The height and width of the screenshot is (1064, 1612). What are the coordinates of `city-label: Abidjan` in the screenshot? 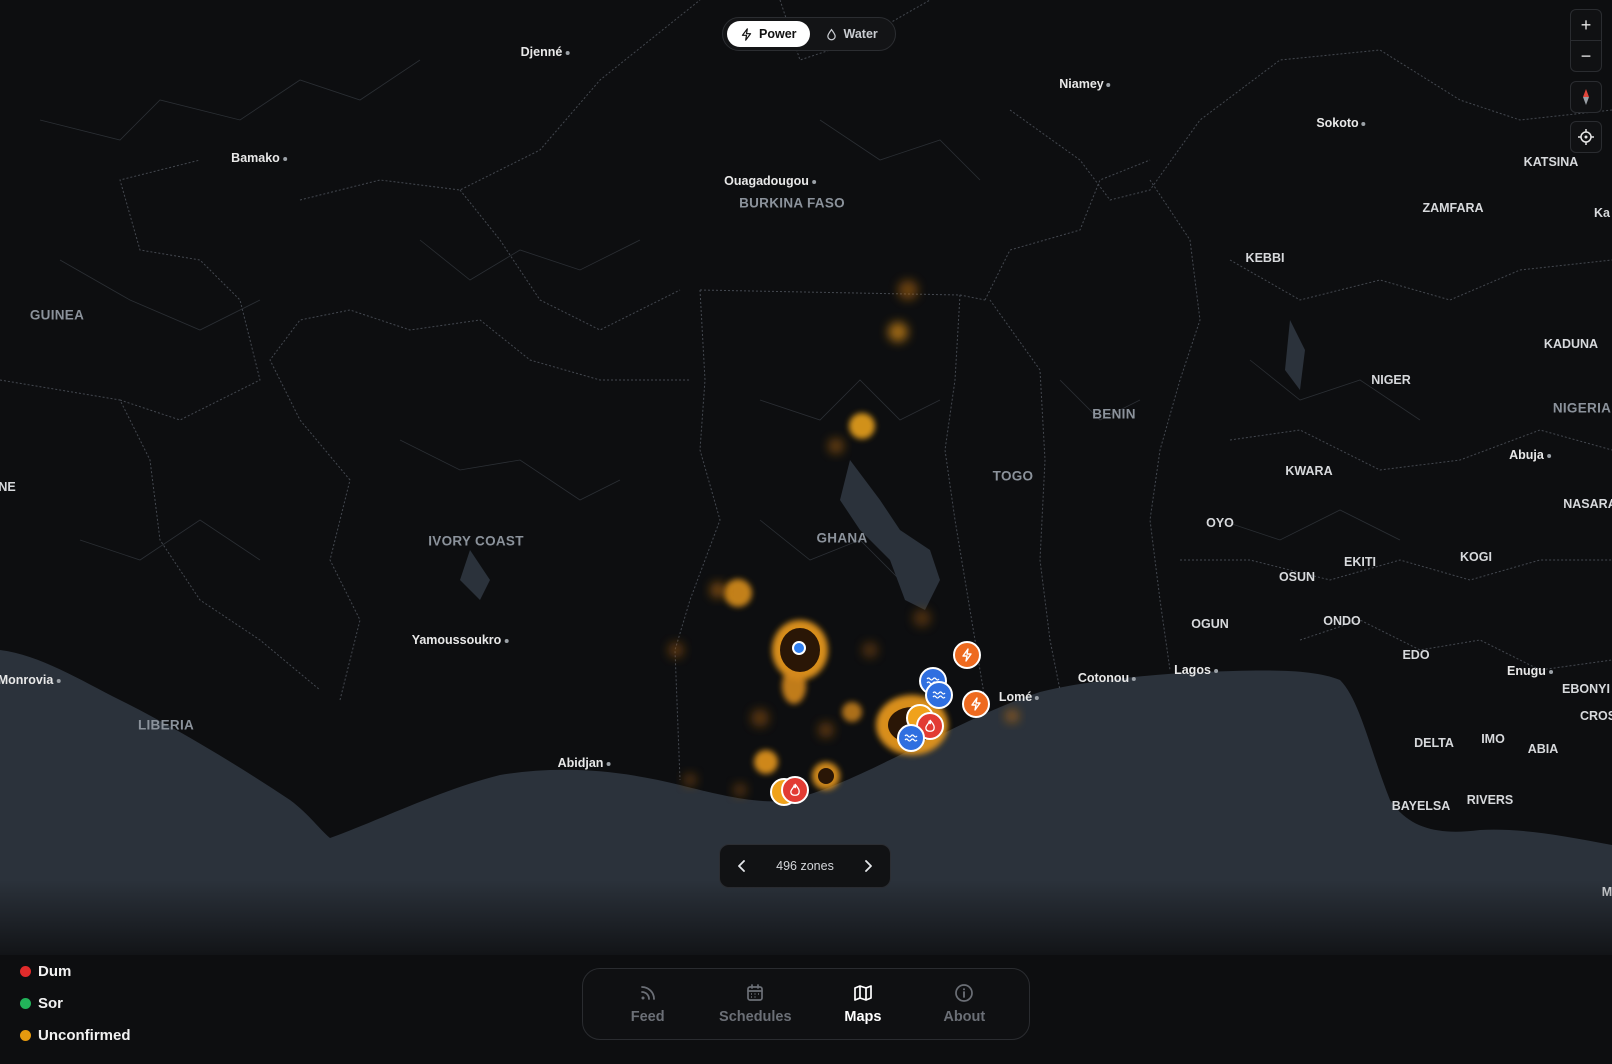 It's located at (584, 763).